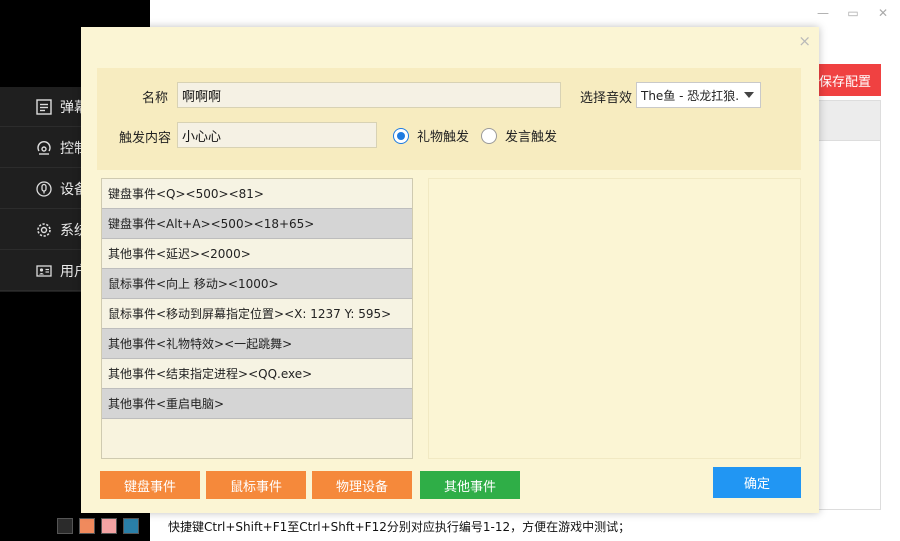  What do you see at coordinates (257, 284) in the screenshot?
I see `list-item: 鼠标事件<向上 移动><1000>` at bounding box center [257, 284].